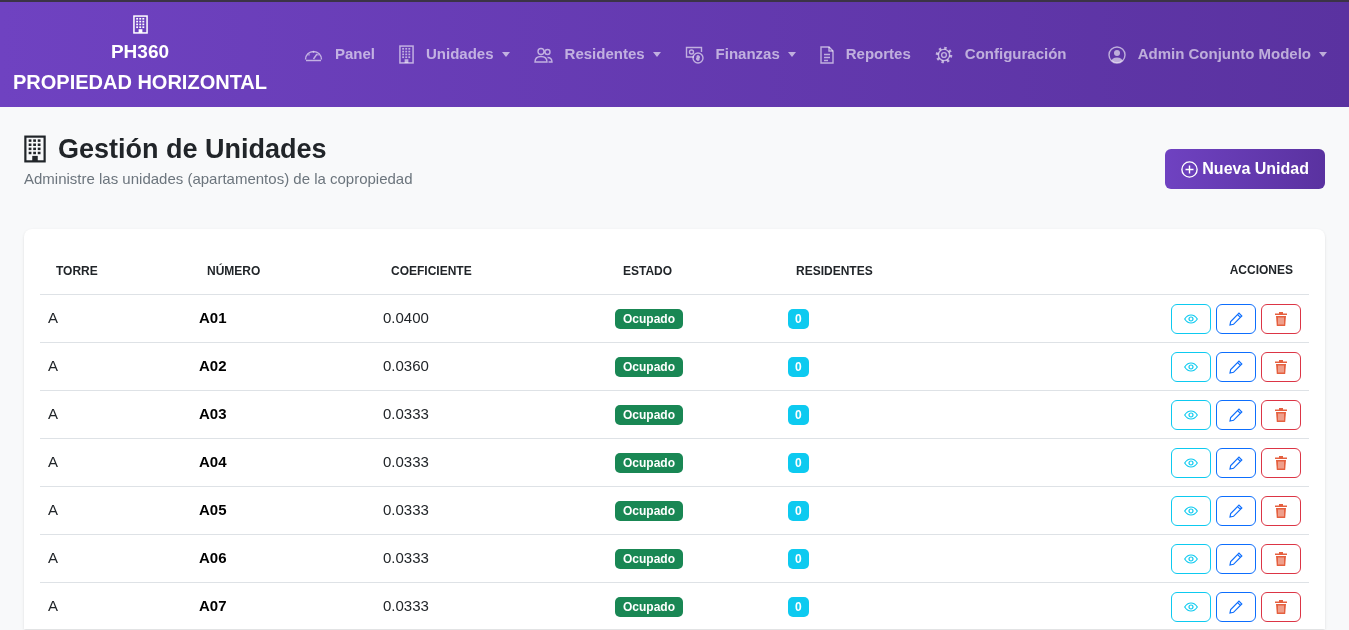  Describe the element at coordinates (213, 366) in the screenshot. I see `table-cell: A02` at that location.